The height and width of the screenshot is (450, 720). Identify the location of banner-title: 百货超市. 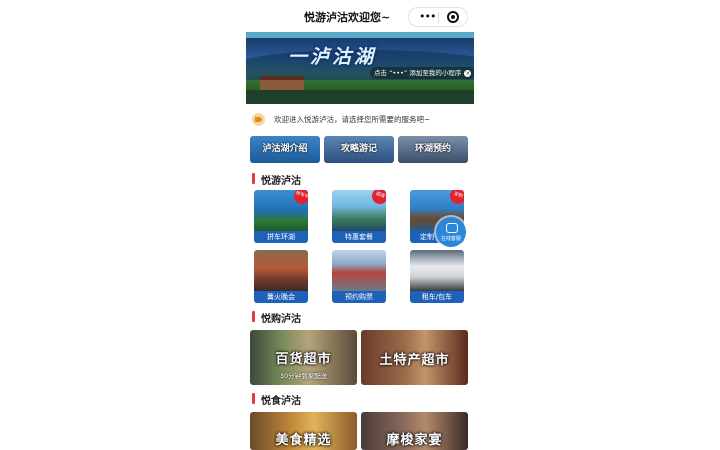
(303, 359).